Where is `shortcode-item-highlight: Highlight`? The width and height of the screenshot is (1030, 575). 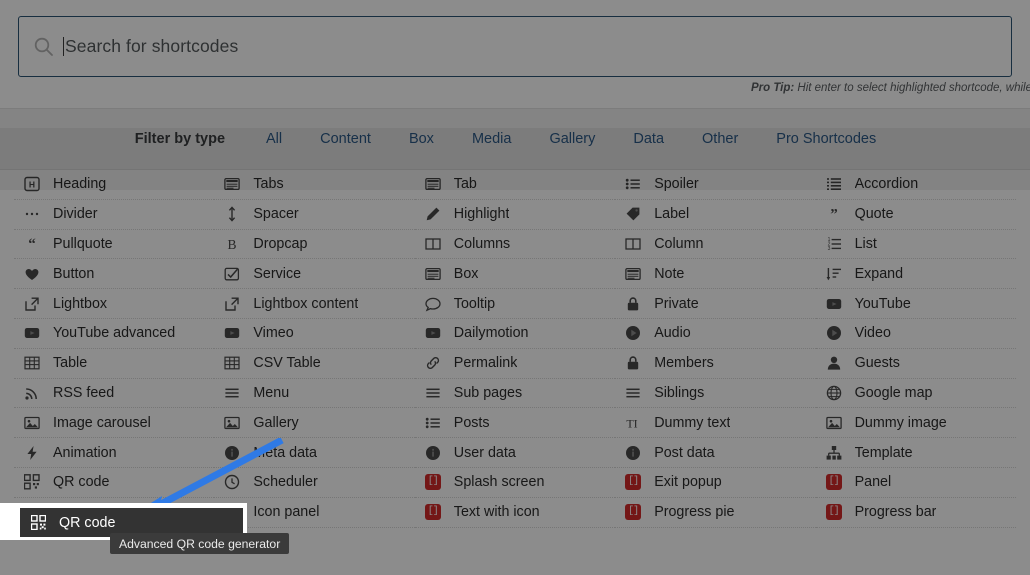
shortcode-item-highlight: Highlight is located at coordinates (515, 215).